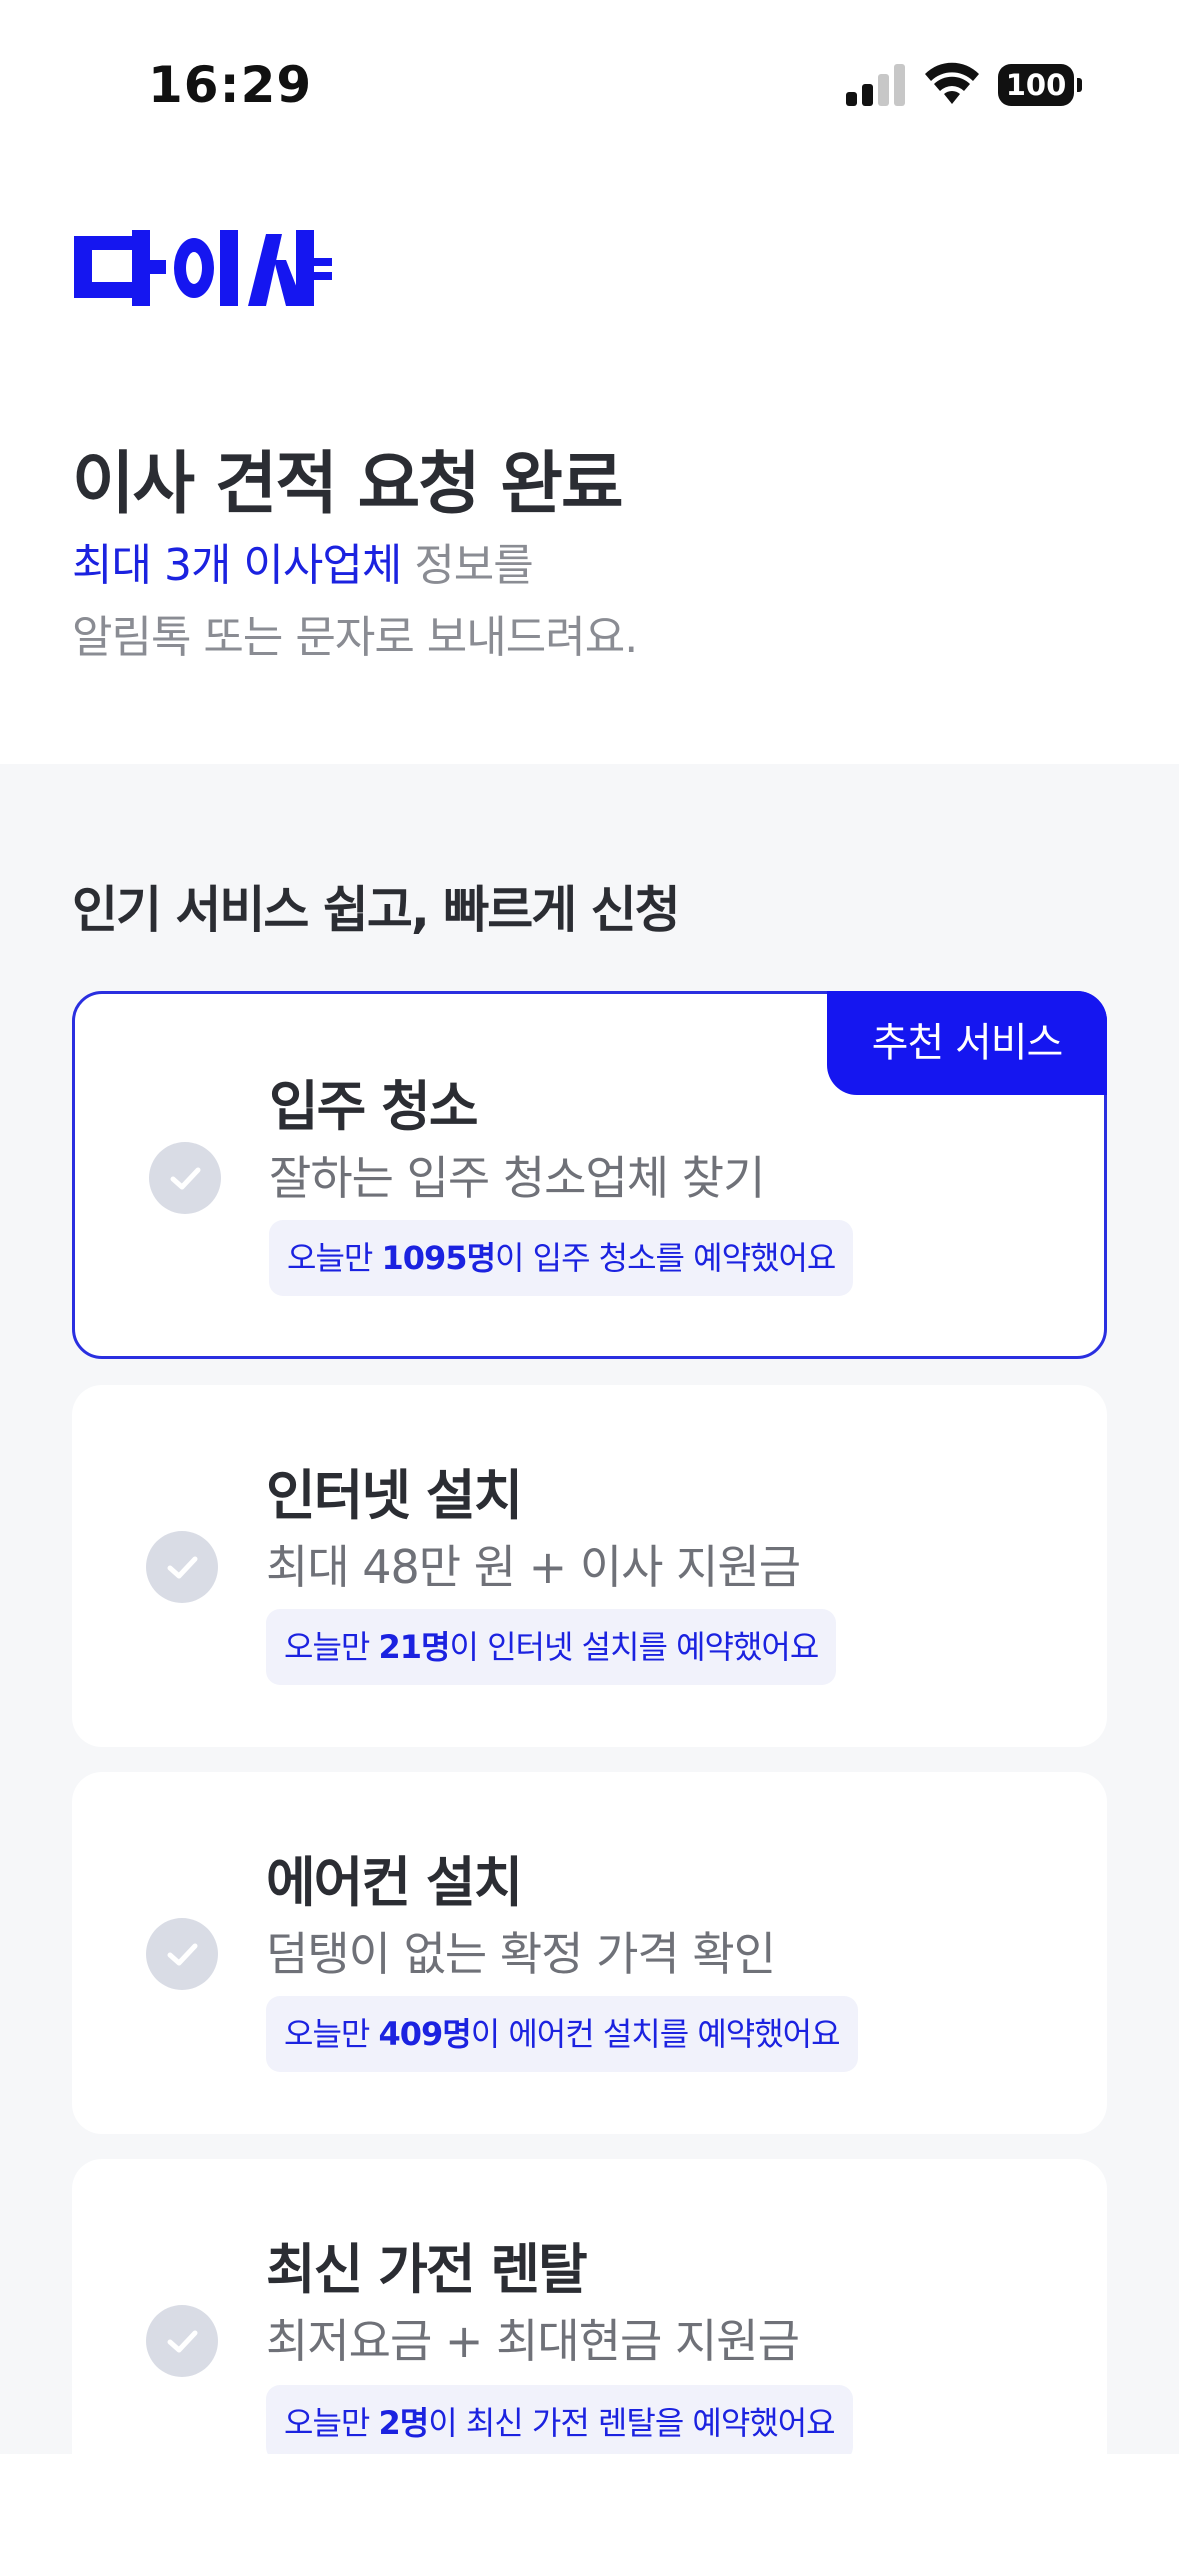  What do you see at coordinates (551, 1647) in the screenshot?
I see `card-booking-note: 오늘만 21명이 인터넷 설치를 예약했어요` at bounding box center [551, 1647].